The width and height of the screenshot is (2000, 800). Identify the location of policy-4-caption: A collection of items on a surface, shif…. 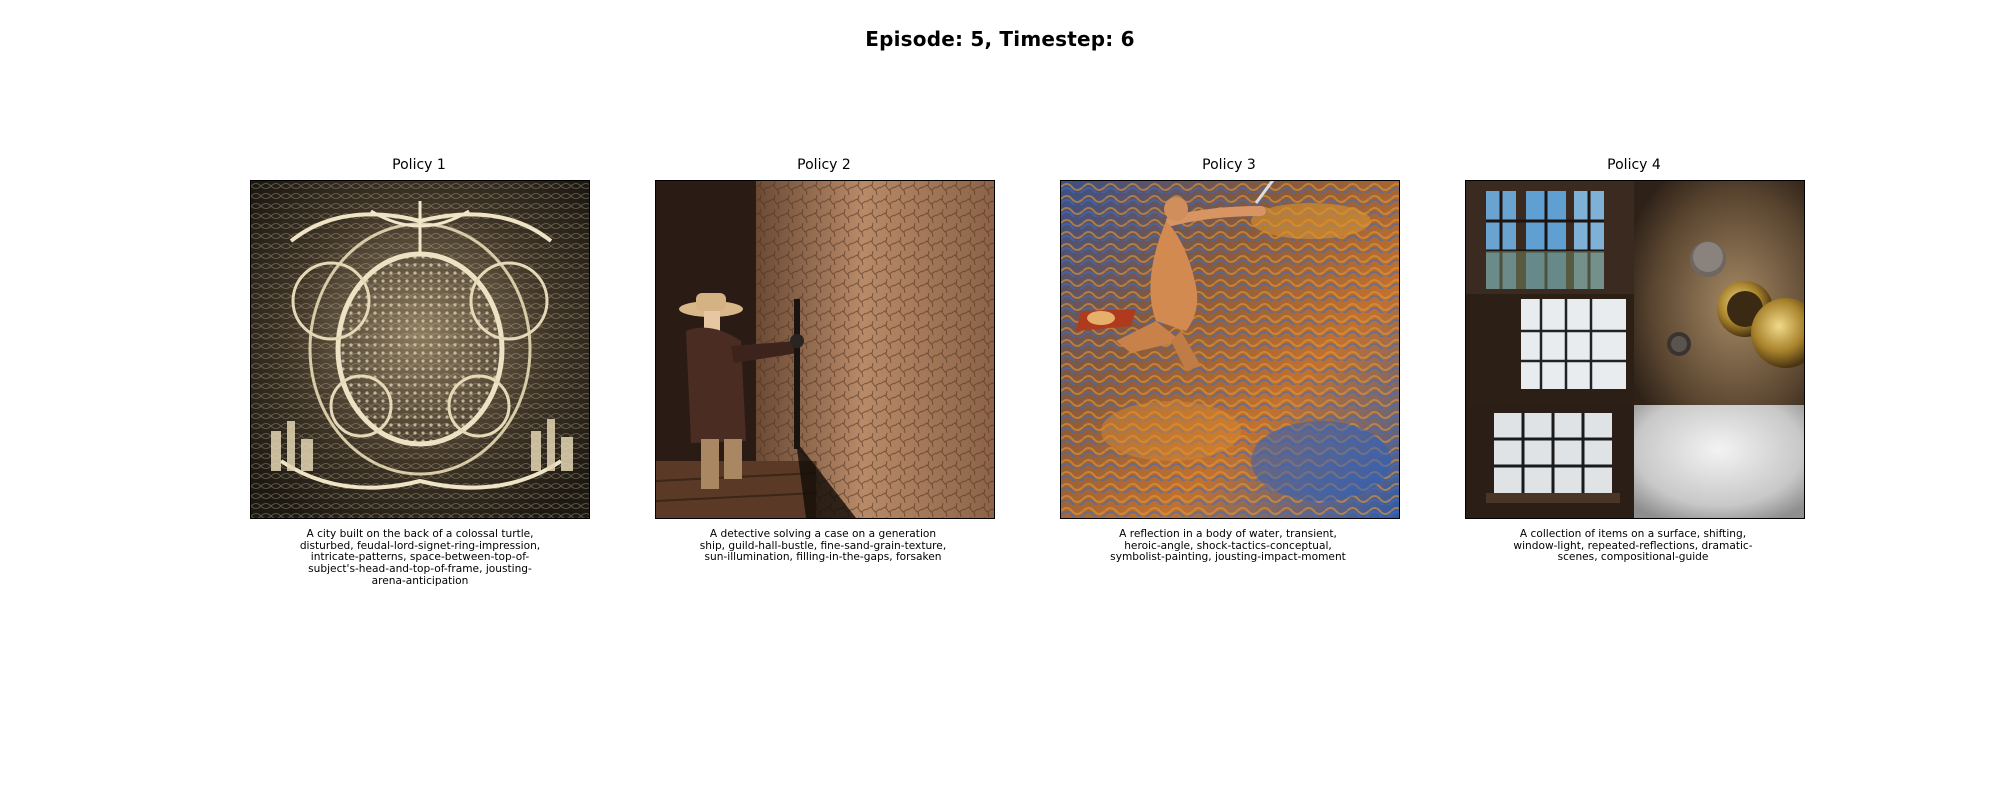
(1633, 546).